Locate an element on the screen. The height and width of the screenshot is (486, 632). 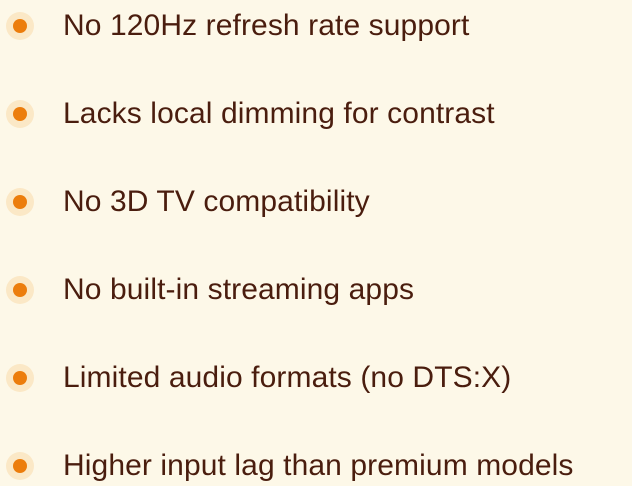
cons-item-text: Limited audio formats (no DTS:X) is located at coordinates (287, 377).